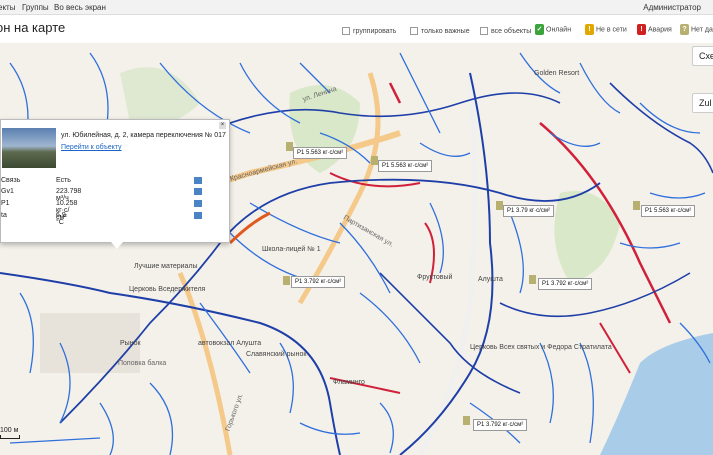 This screenshot has width=713, height=455. I want to click on legend-label: Онлайн, so click(559, 30).